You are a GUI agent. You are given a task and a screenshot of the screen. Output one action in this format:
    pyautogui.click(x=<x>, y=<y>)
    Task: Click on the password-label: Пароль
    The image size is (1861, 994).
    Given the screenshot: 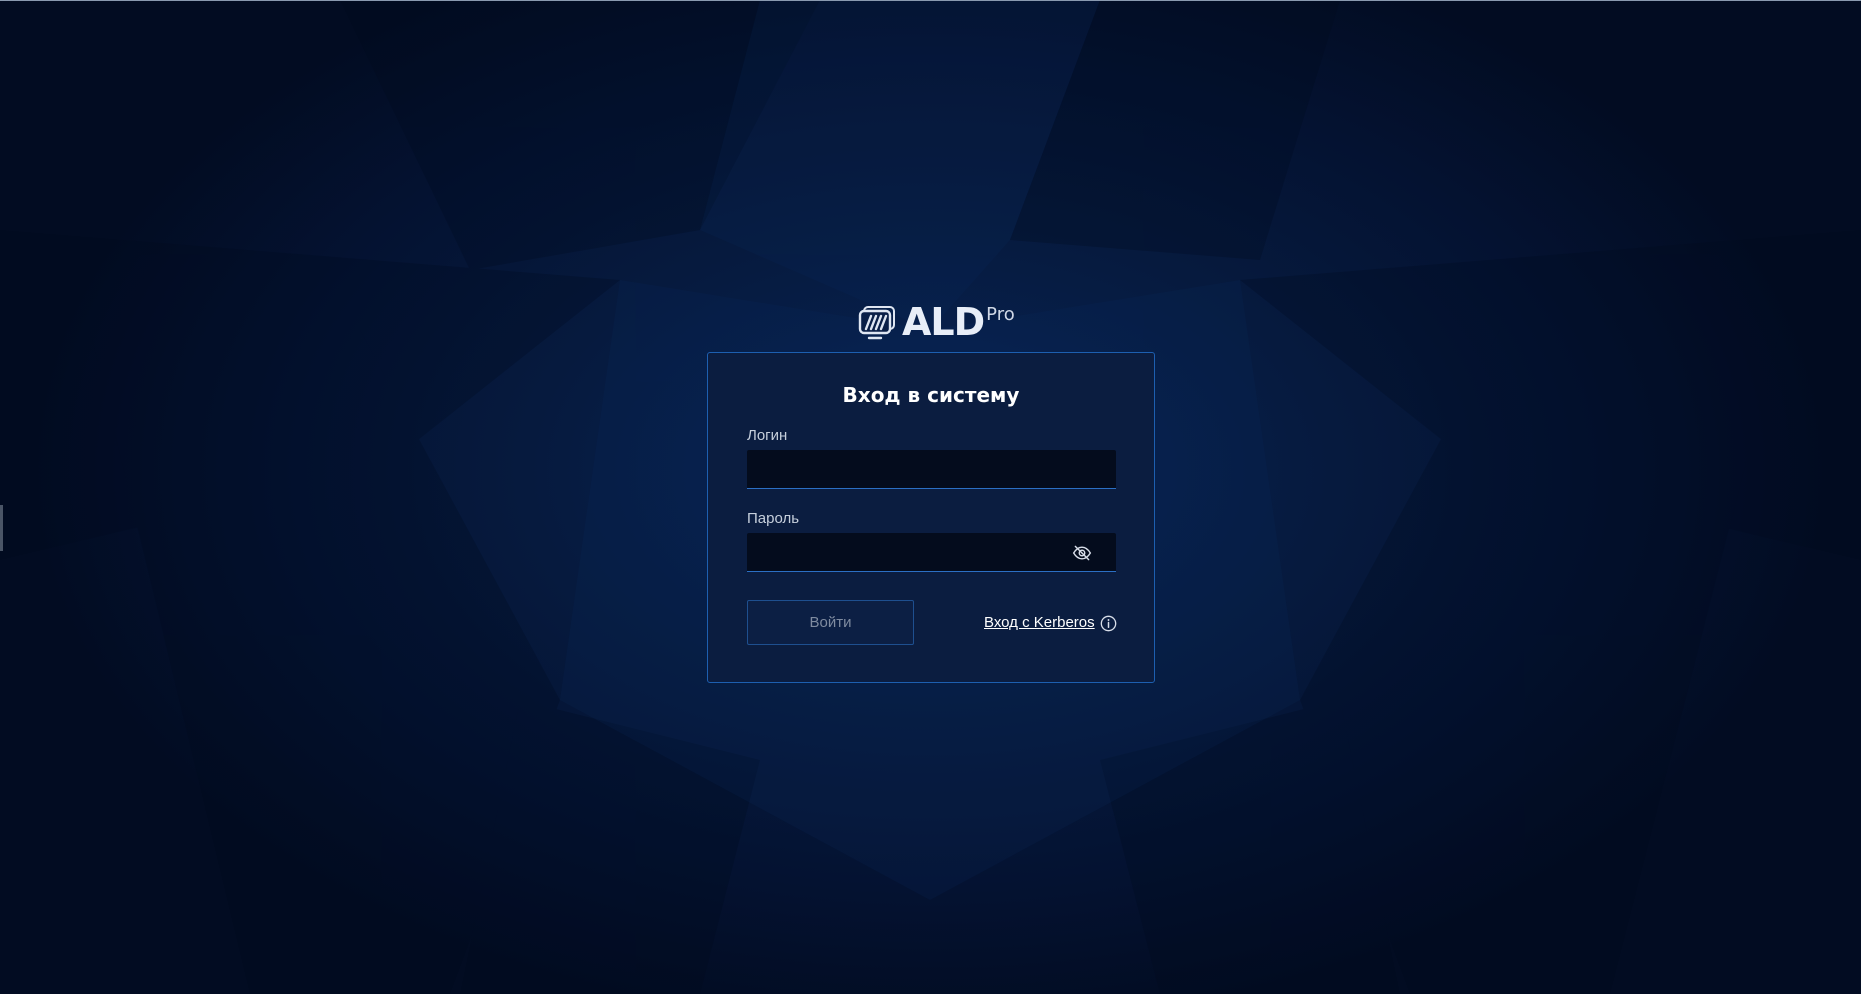 What is the action you would take?
    pyautogui.click(x=773, y=518)
    